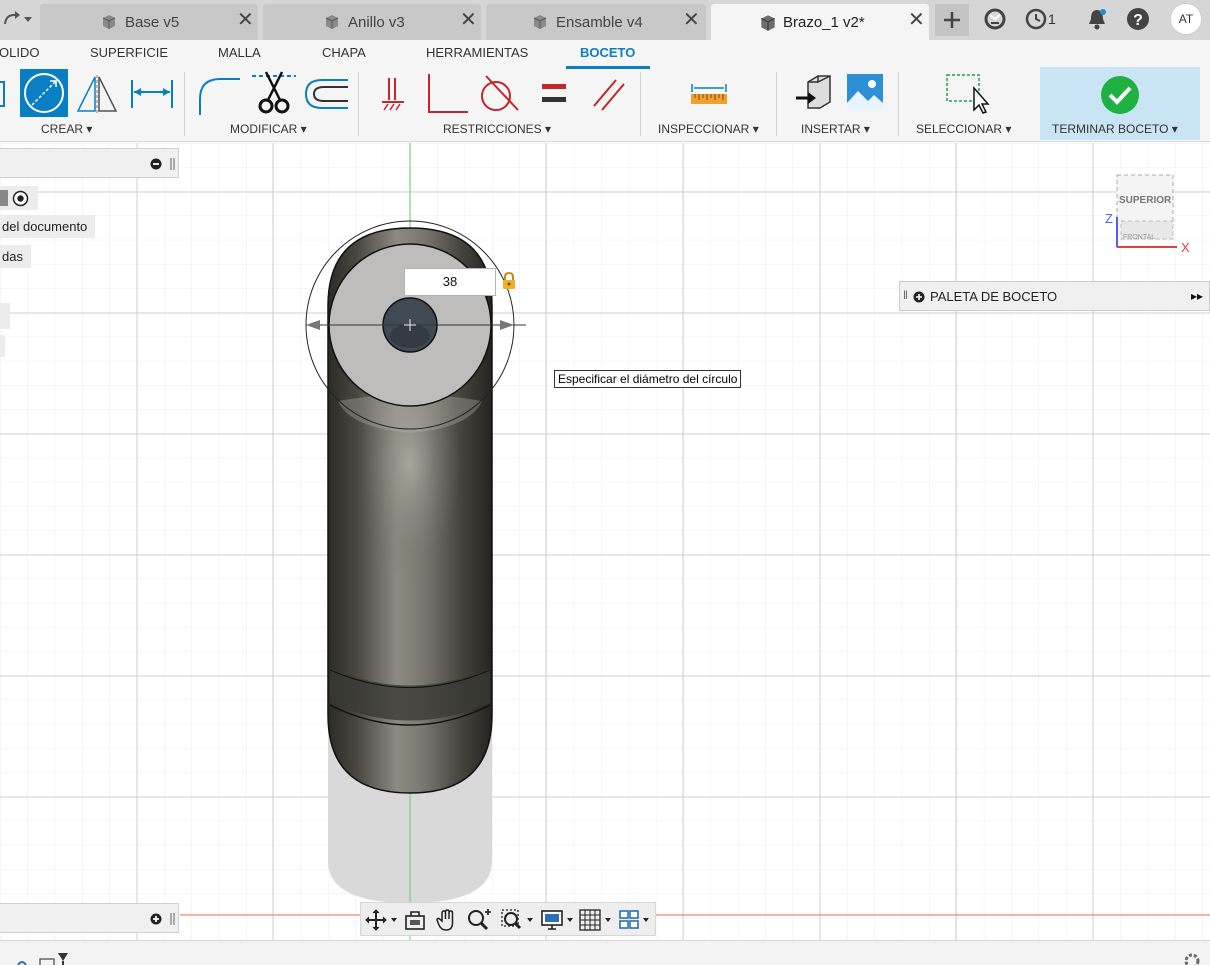 Image resolution: width=1210 pixels, height=965 pixels. I want to click on finish-sketch-label: TERMINAR BOCETO ▾, so click(1115, 129).